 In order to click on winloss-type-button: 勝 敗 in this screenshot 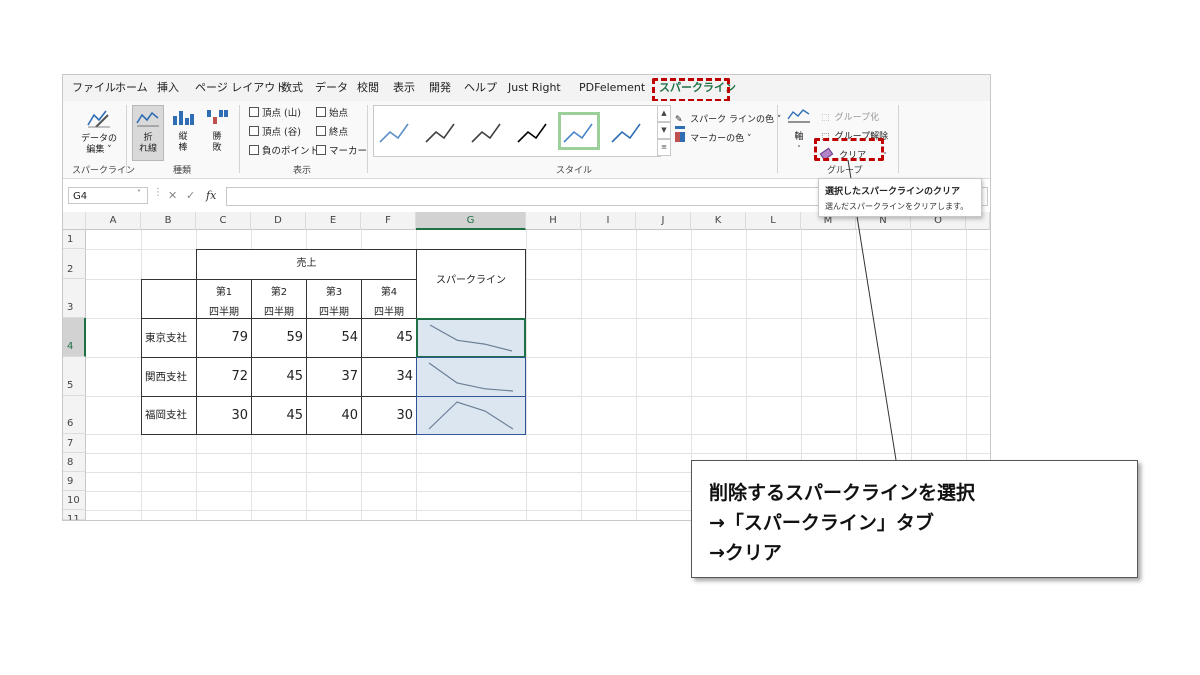, I will do `click(217, 133)`.